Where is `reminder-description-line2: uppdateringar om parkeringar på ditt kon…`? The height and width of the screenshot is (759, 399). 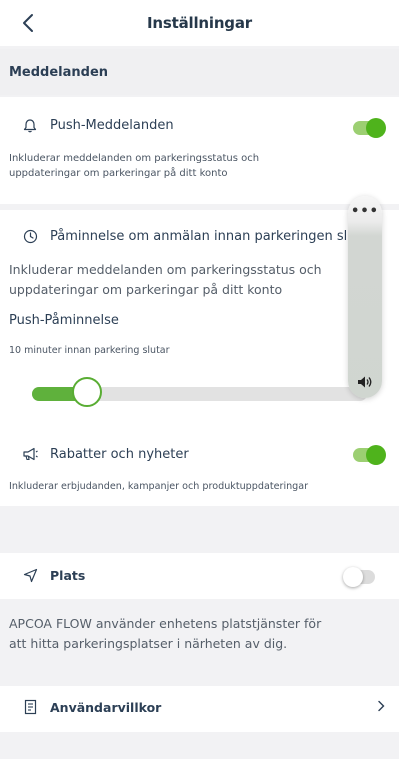 reminder-description-line2: uppdateringar om parkeringar på ditt kon… is located at coordinates (146, 289).